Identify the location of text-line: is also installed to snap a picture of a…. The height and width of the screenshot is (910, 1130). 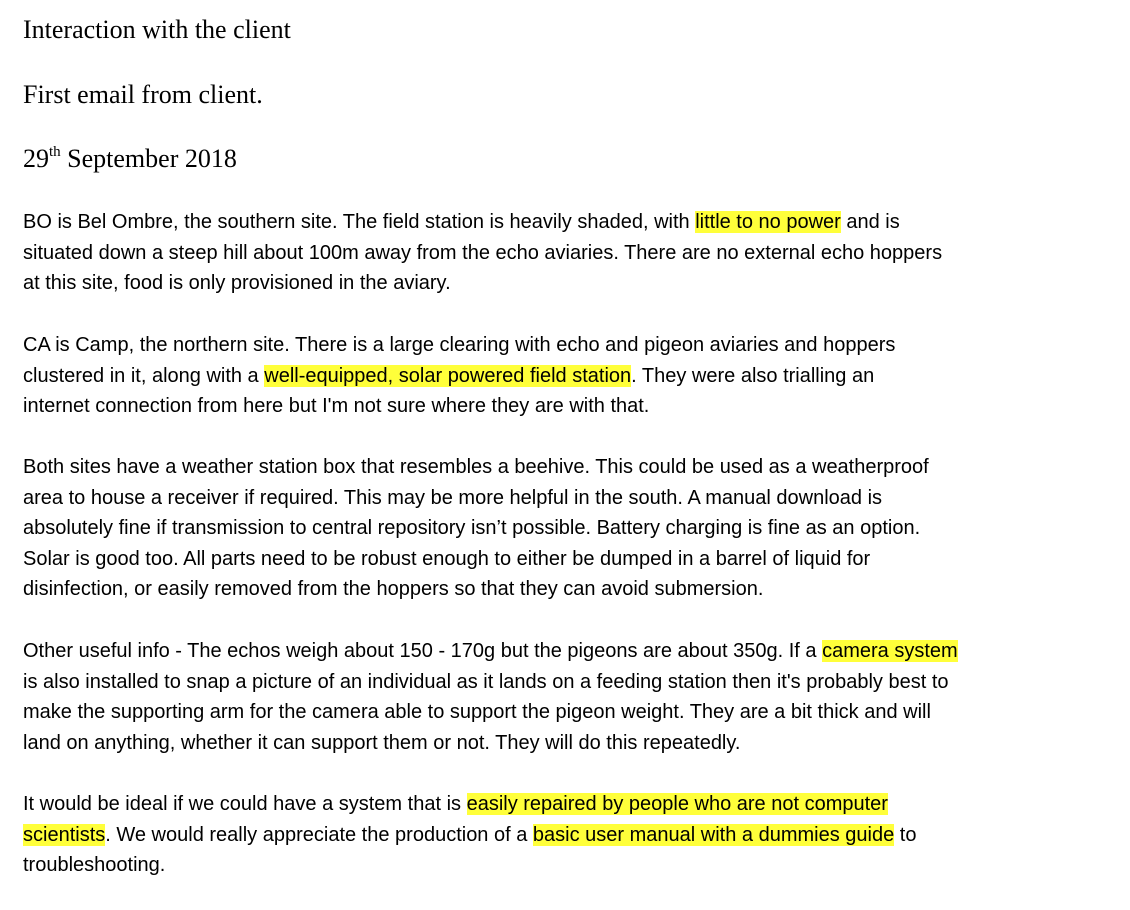
(486, 681).